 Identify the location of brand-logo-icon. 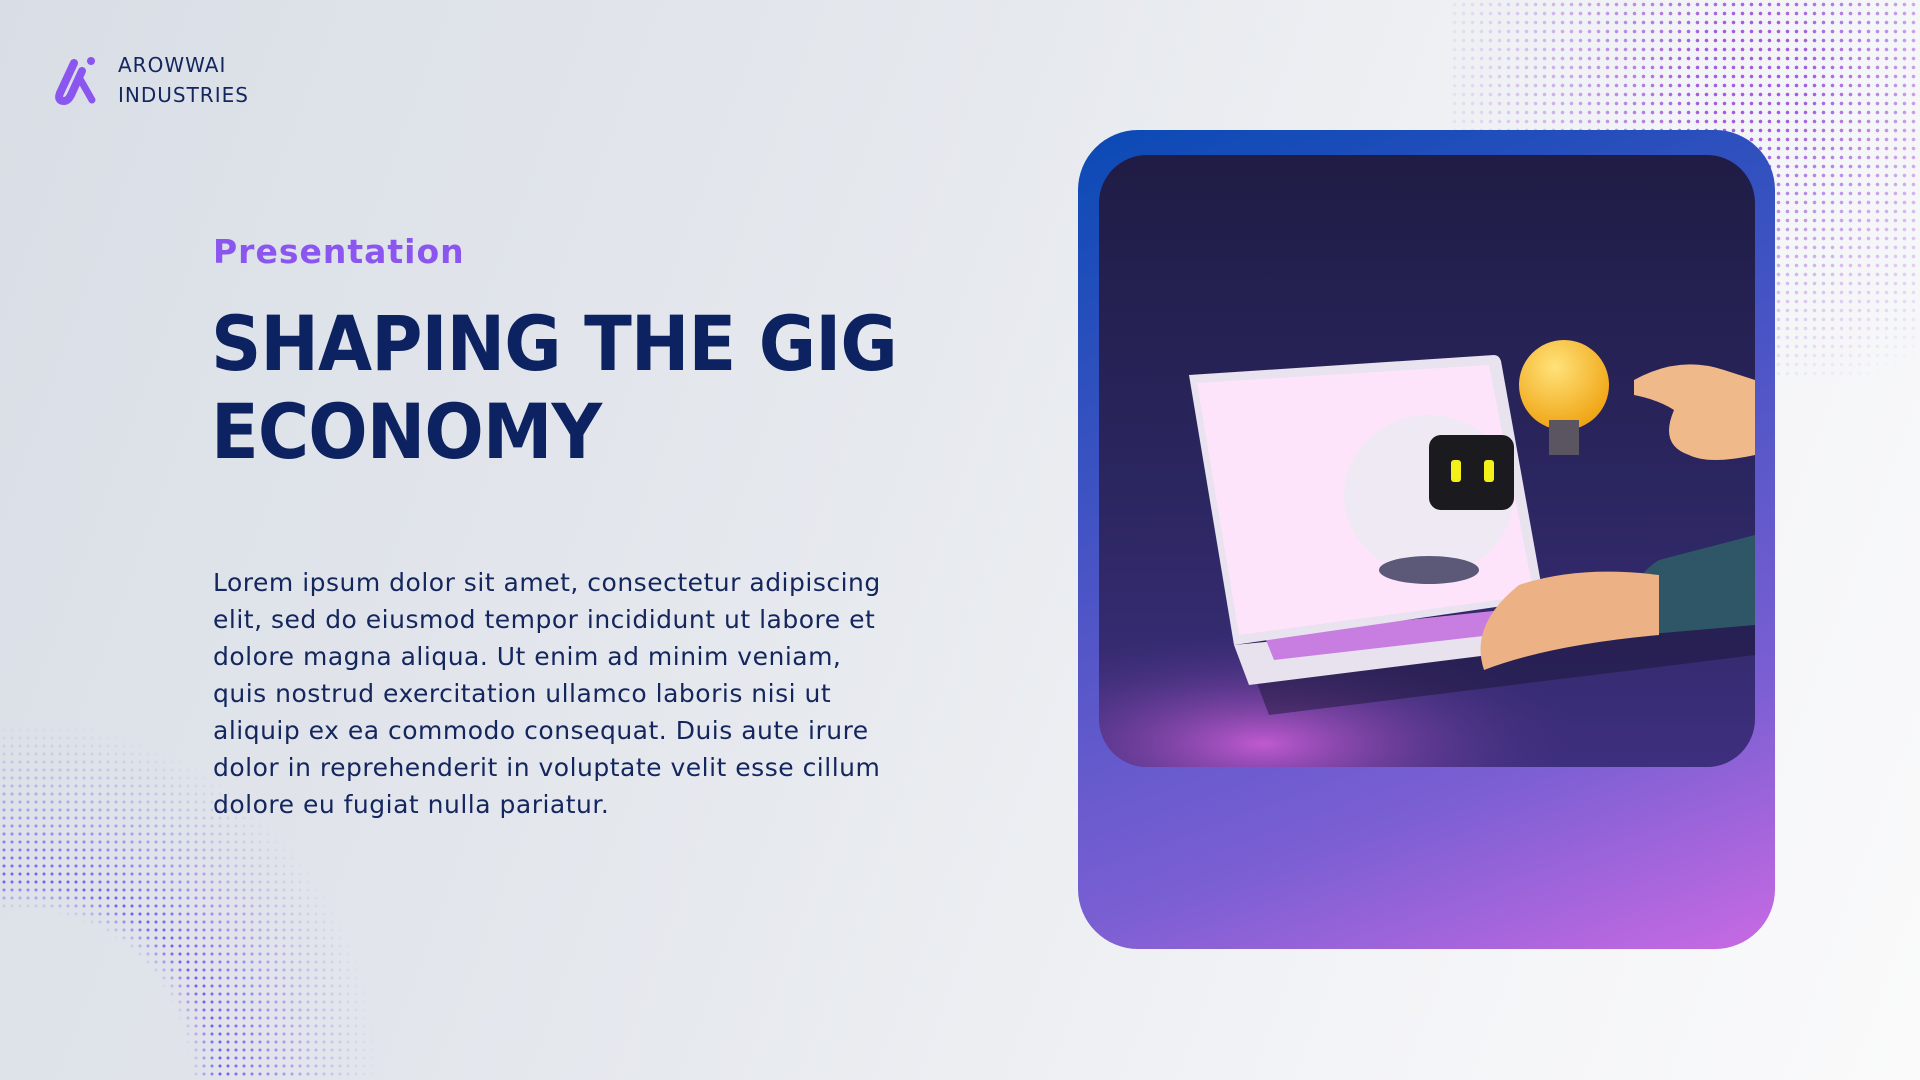
(75, 81).